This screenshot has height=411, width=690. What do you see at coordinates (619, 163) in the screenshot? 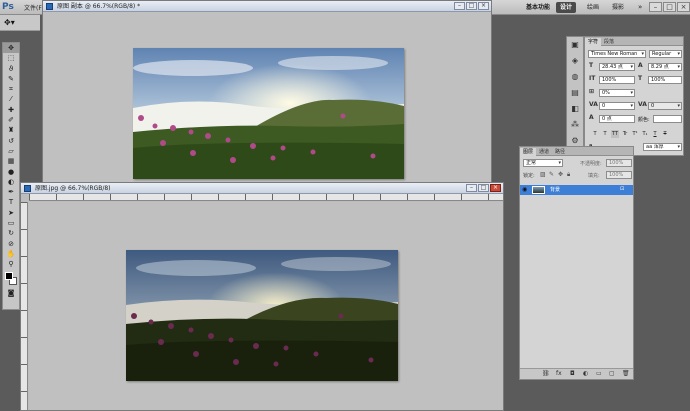
I see `opacity-field: 100%` at bounding box center [619, 163].